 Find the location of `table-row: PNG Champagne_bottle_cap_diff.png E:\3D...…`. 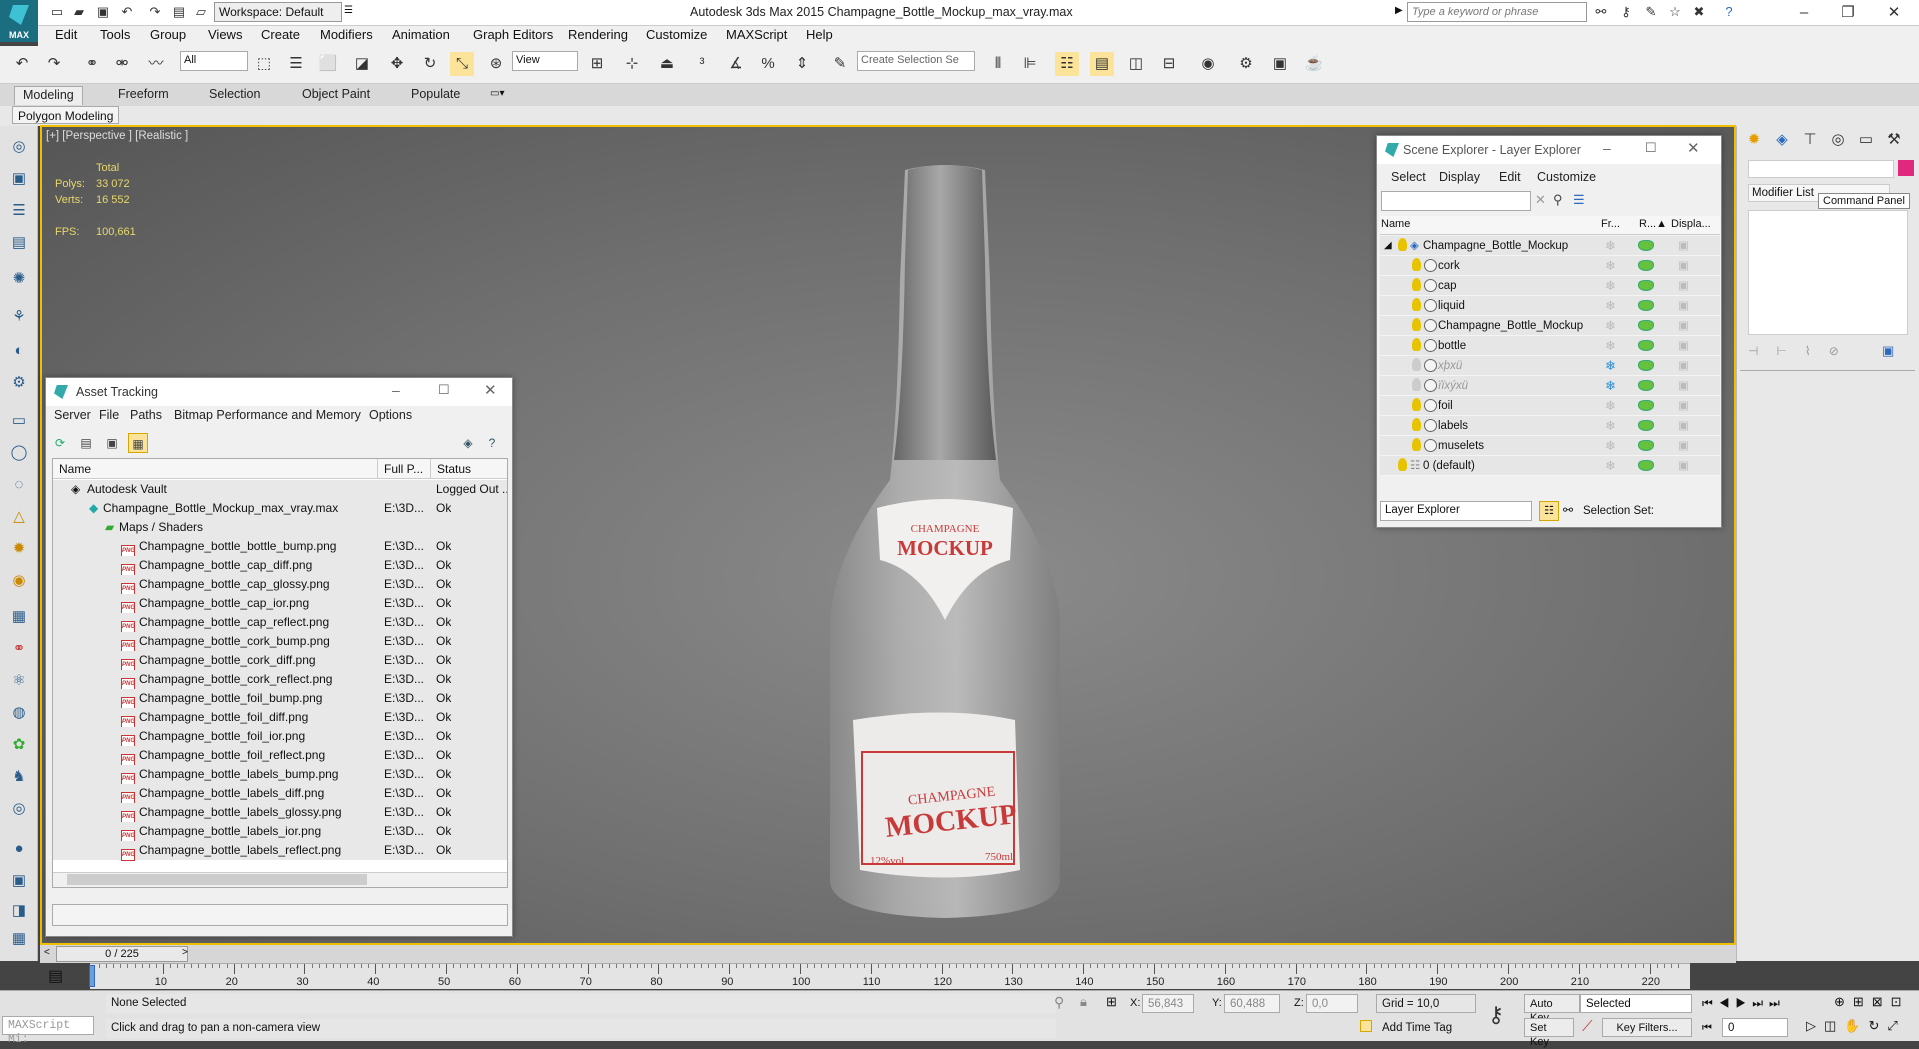

table-row: PNG Champagne_bottle_cap_diff.png E:\3D...… is located at coordinates (280, 566).